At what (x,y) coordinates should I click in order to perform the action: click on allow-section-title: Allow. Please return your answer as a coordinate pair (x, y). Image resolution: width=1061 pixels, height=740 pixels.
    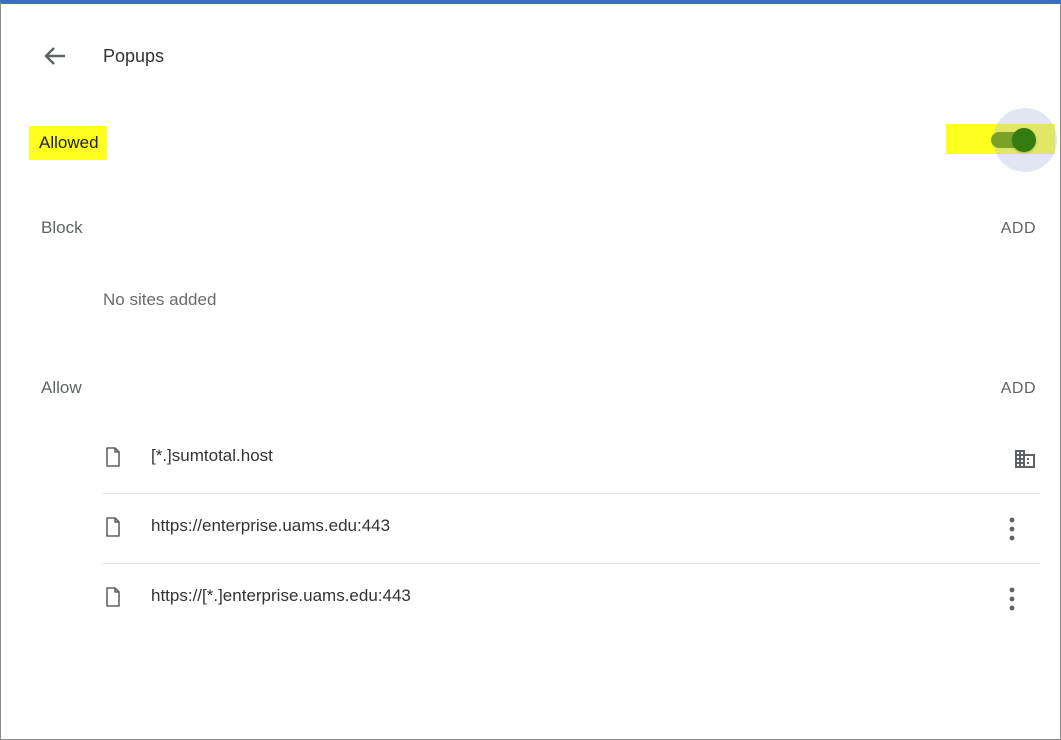
    Looking at the image, I should click on (61, 387).